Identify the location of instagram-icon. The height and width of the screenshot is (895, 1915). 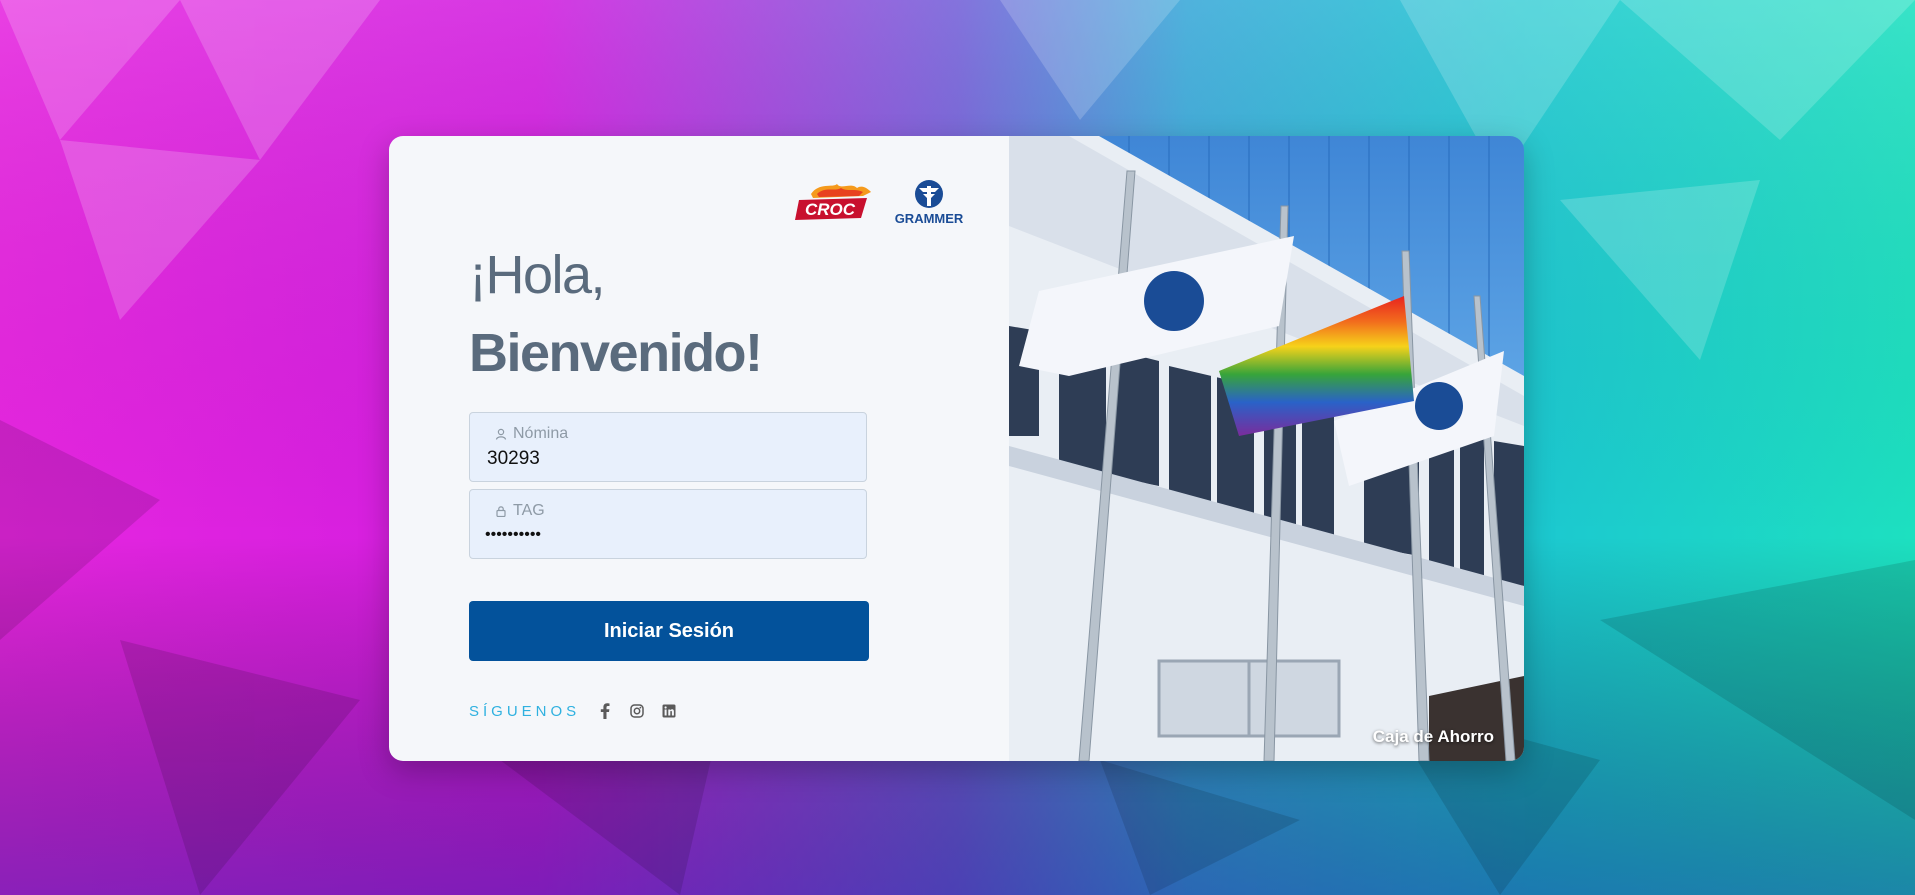
(637, 711).